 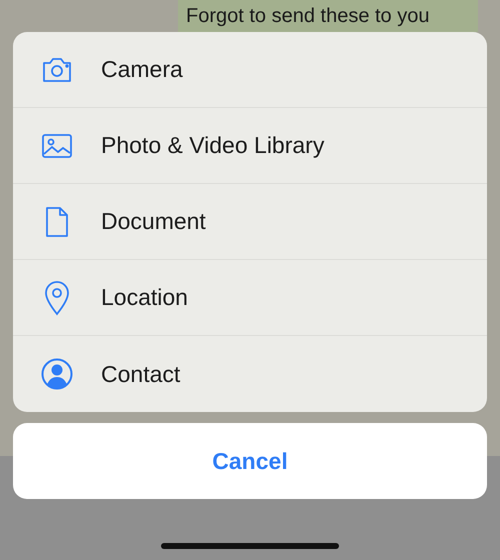 I want to click on menu-item: Contact, so click(x=140, y=374).